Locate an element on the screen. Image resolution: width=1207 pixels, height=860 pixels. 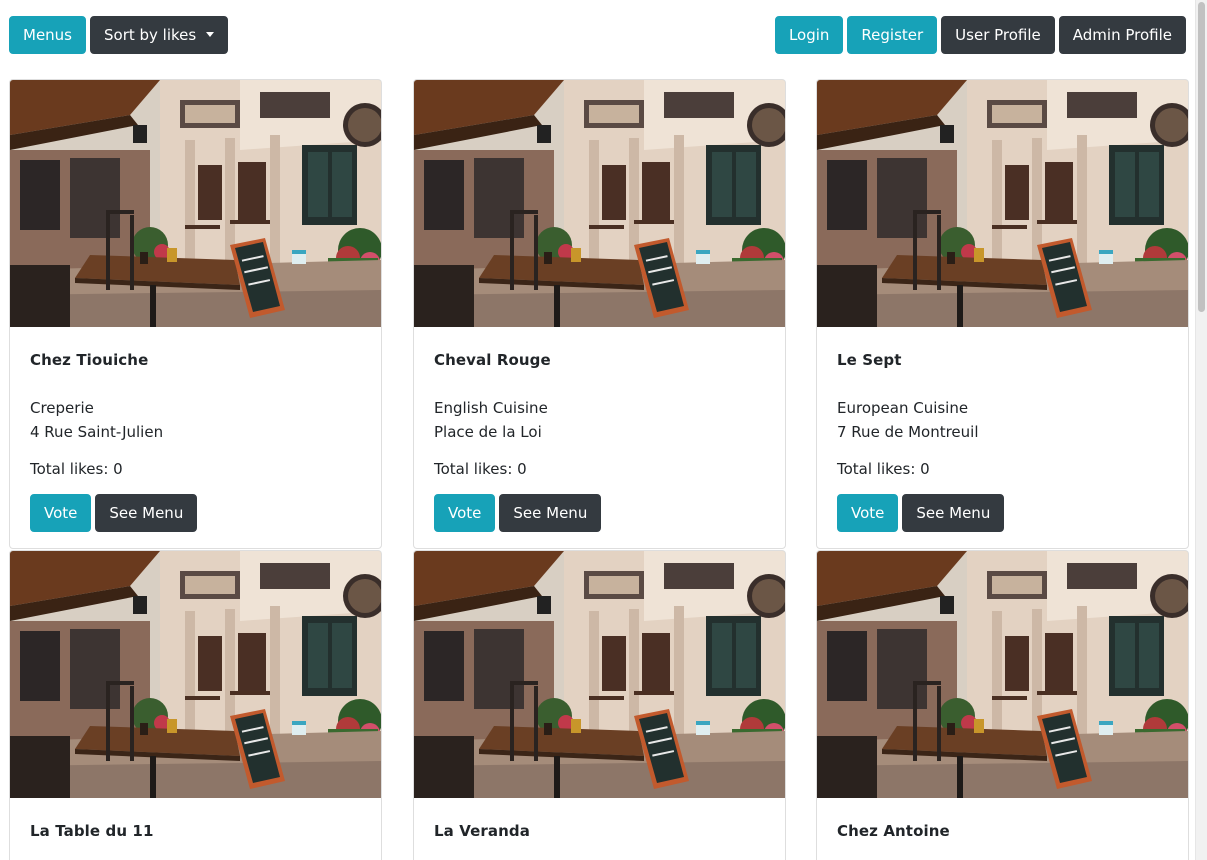
restaurant-cuisine: English Cuisine is located at coordinates (491, 408).